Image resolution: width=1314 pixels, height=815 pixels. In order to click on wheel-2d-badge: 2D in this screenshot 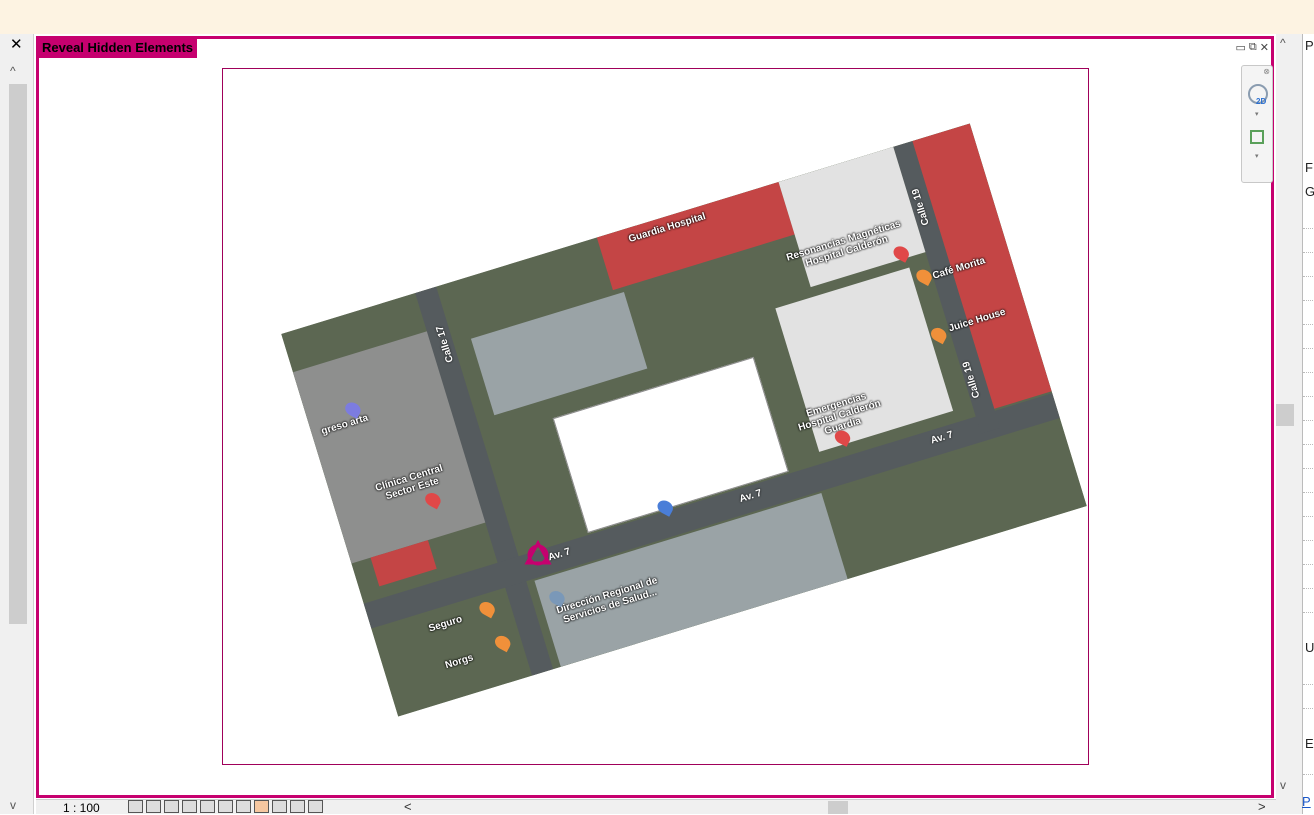, I will do `click(1261, 101)`.